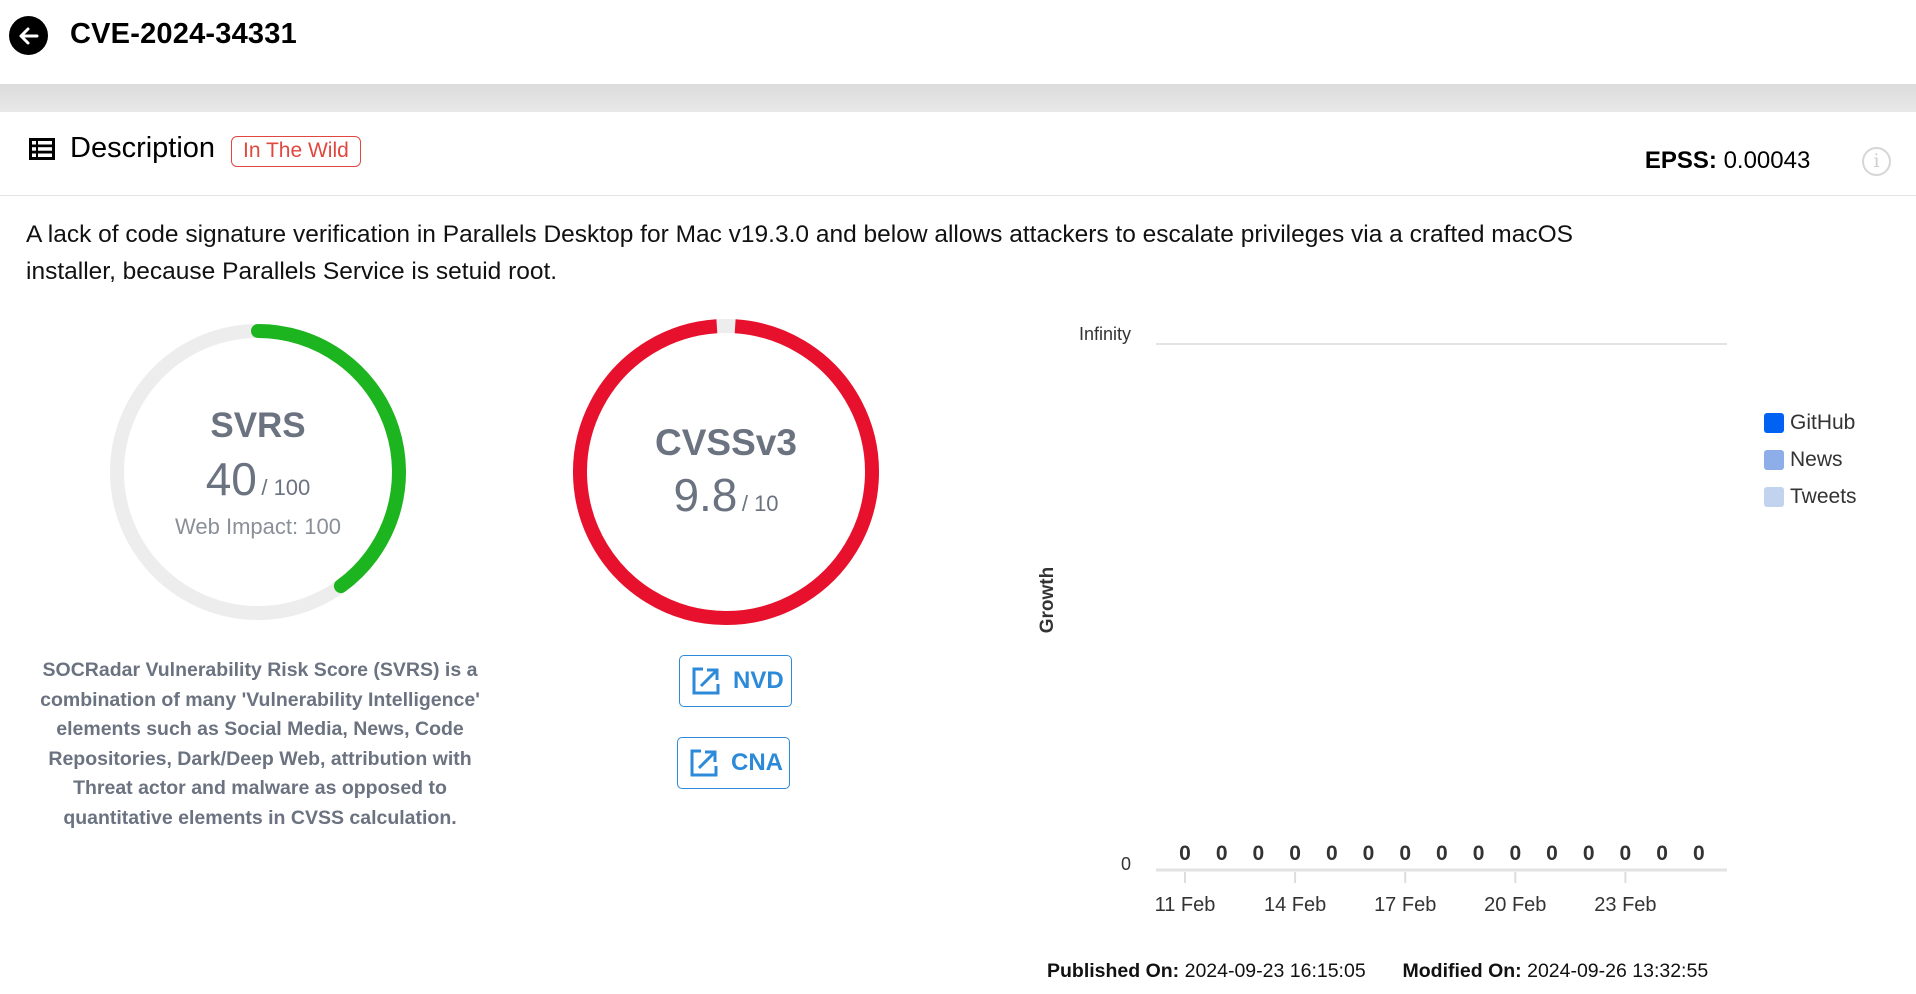  Describe the element at coordinates (1816, 459) in the screenshot. I see `legend-label-news: News` at that location.